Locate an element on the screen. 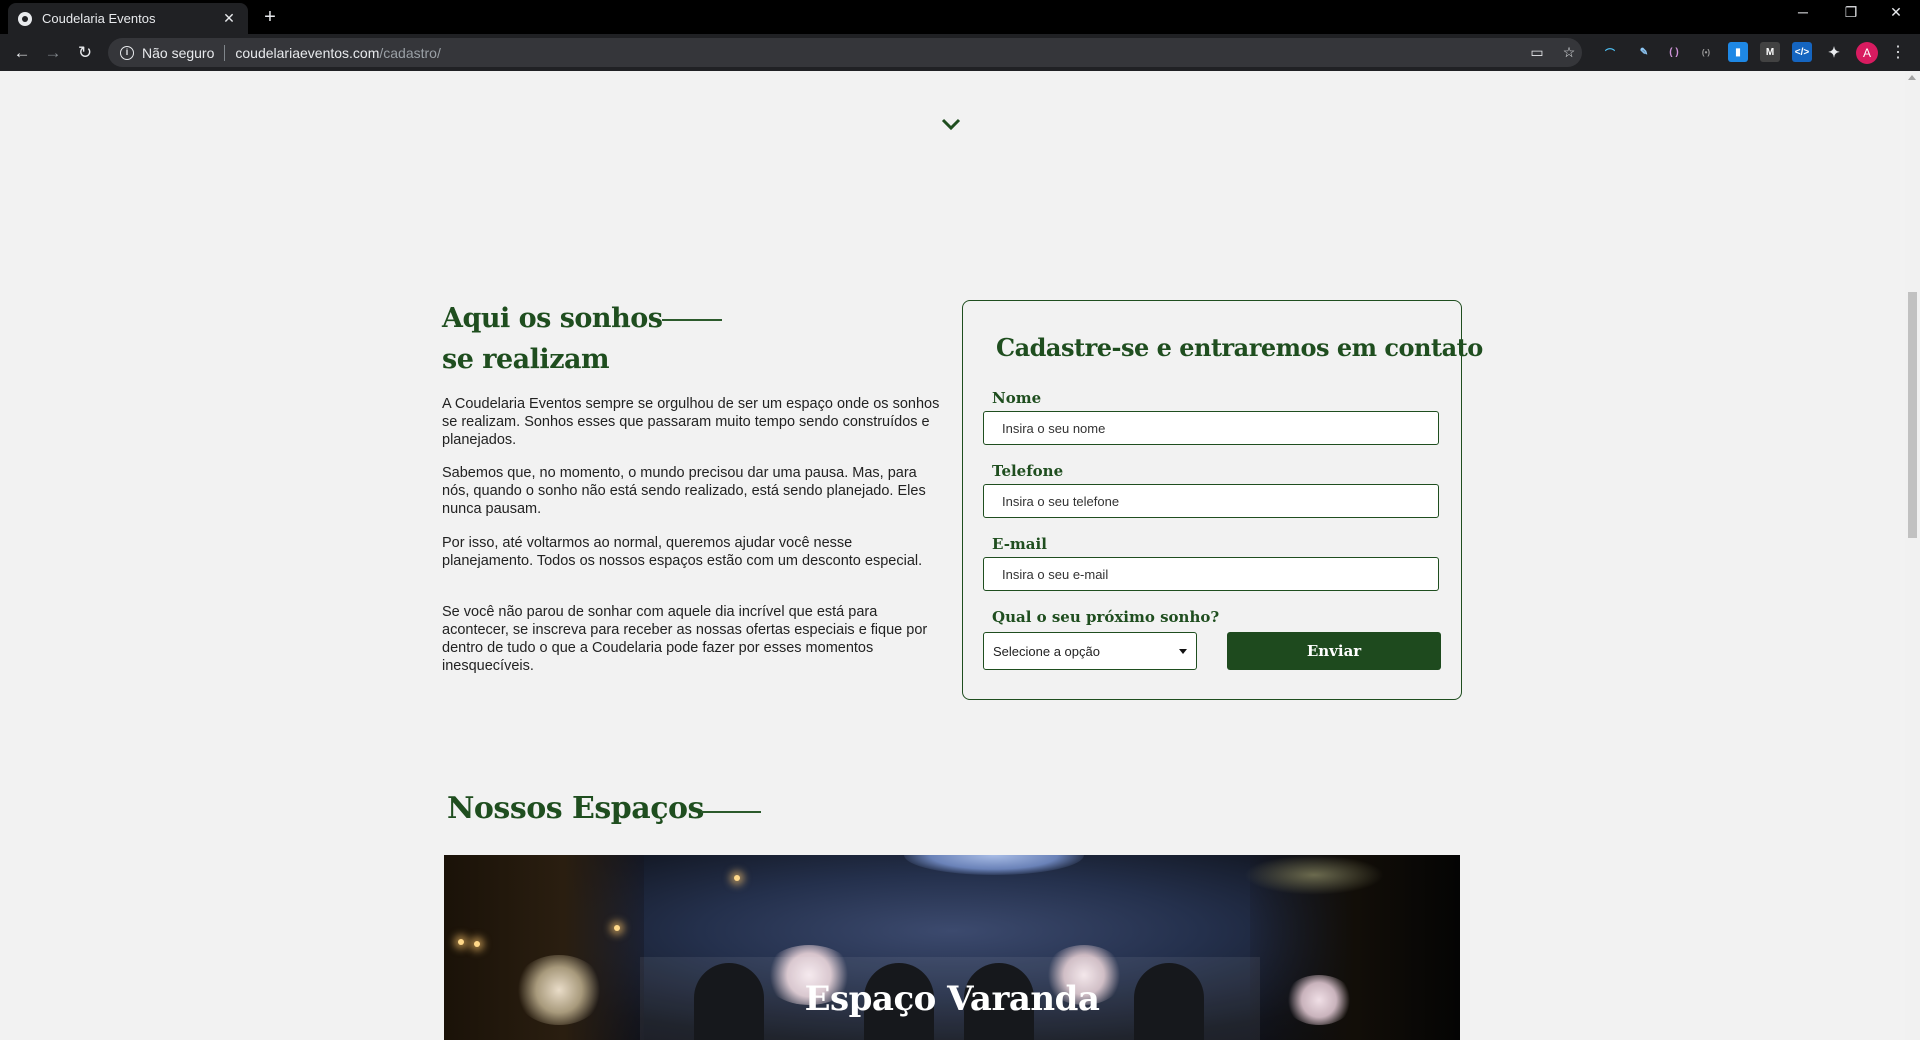  hero-title-line1: Aqui os sonhos is located at coordinates (552, 318).